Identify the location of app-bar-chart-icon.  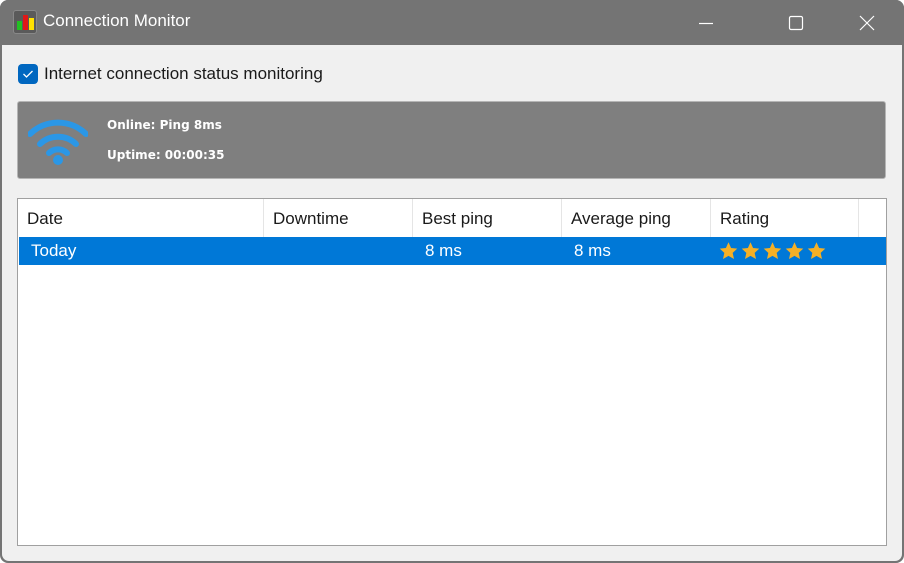
(25, 22).